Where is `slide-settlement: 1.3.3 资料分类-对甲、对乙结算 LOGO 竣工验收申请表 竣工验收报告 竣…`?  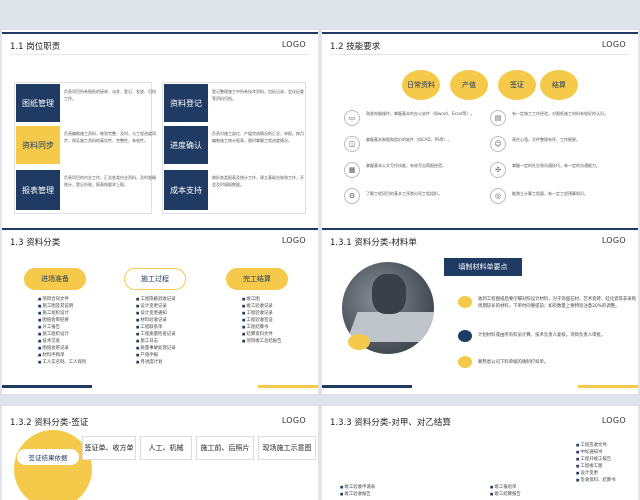 slide-settlement: 1.3.3 资料分类-对甲、对乙结算 LOGO 竣工验收申请表 竣工验收报告 竣… is located at coordinates (480, 453).